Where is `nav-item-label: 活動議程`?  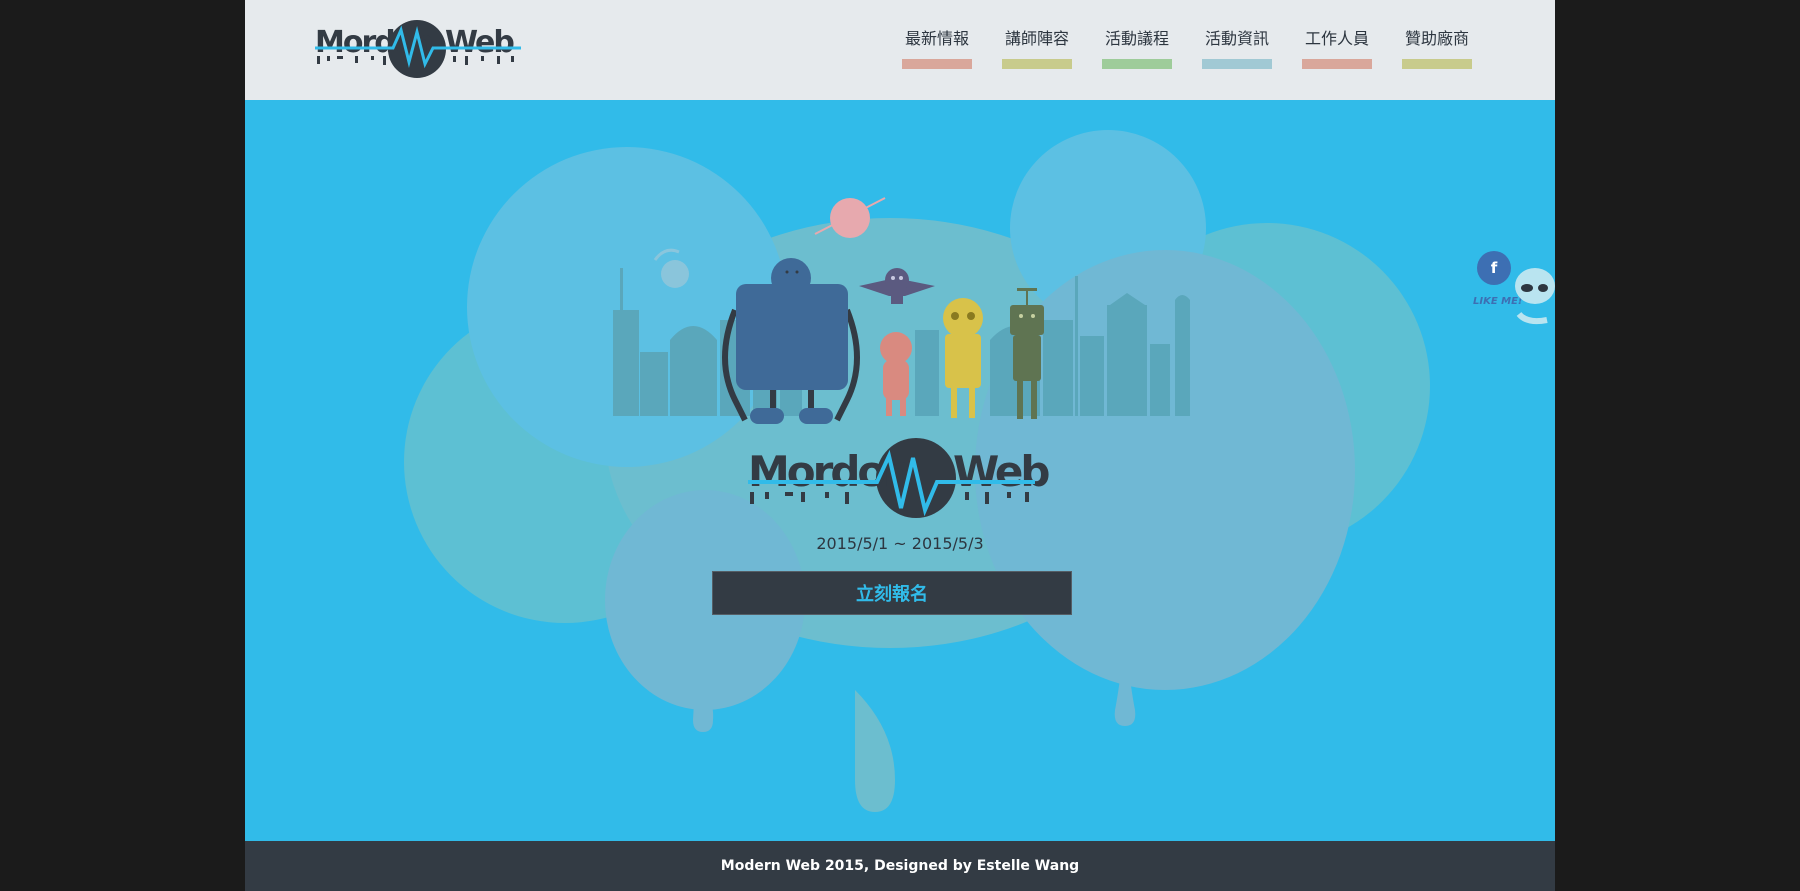
nav-item-label: 活動議程 is located at coordinates (1136, 38).